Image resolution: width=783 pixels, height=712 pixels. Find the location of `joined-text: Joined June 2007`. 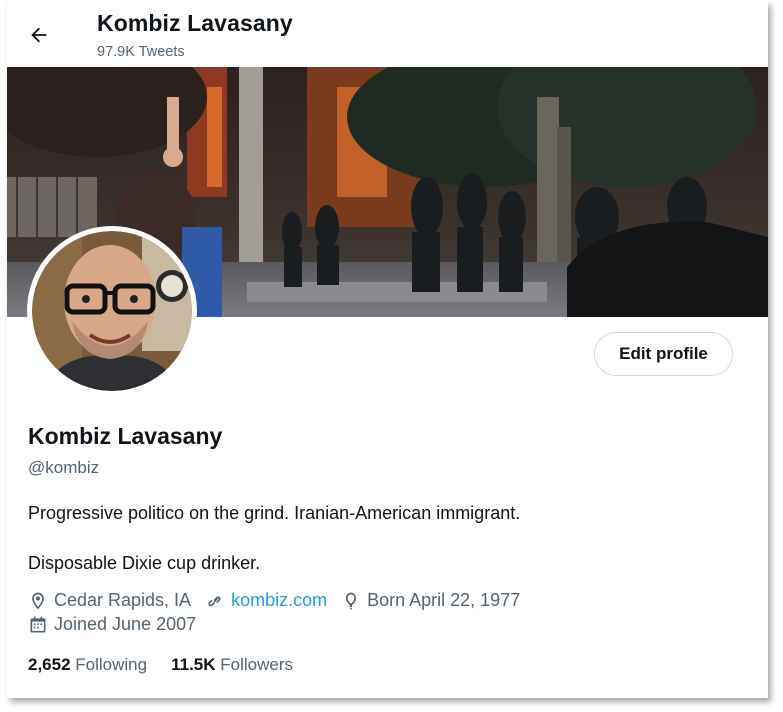

joined-text: Joined June 2007 is located at coordinates (125, 624).